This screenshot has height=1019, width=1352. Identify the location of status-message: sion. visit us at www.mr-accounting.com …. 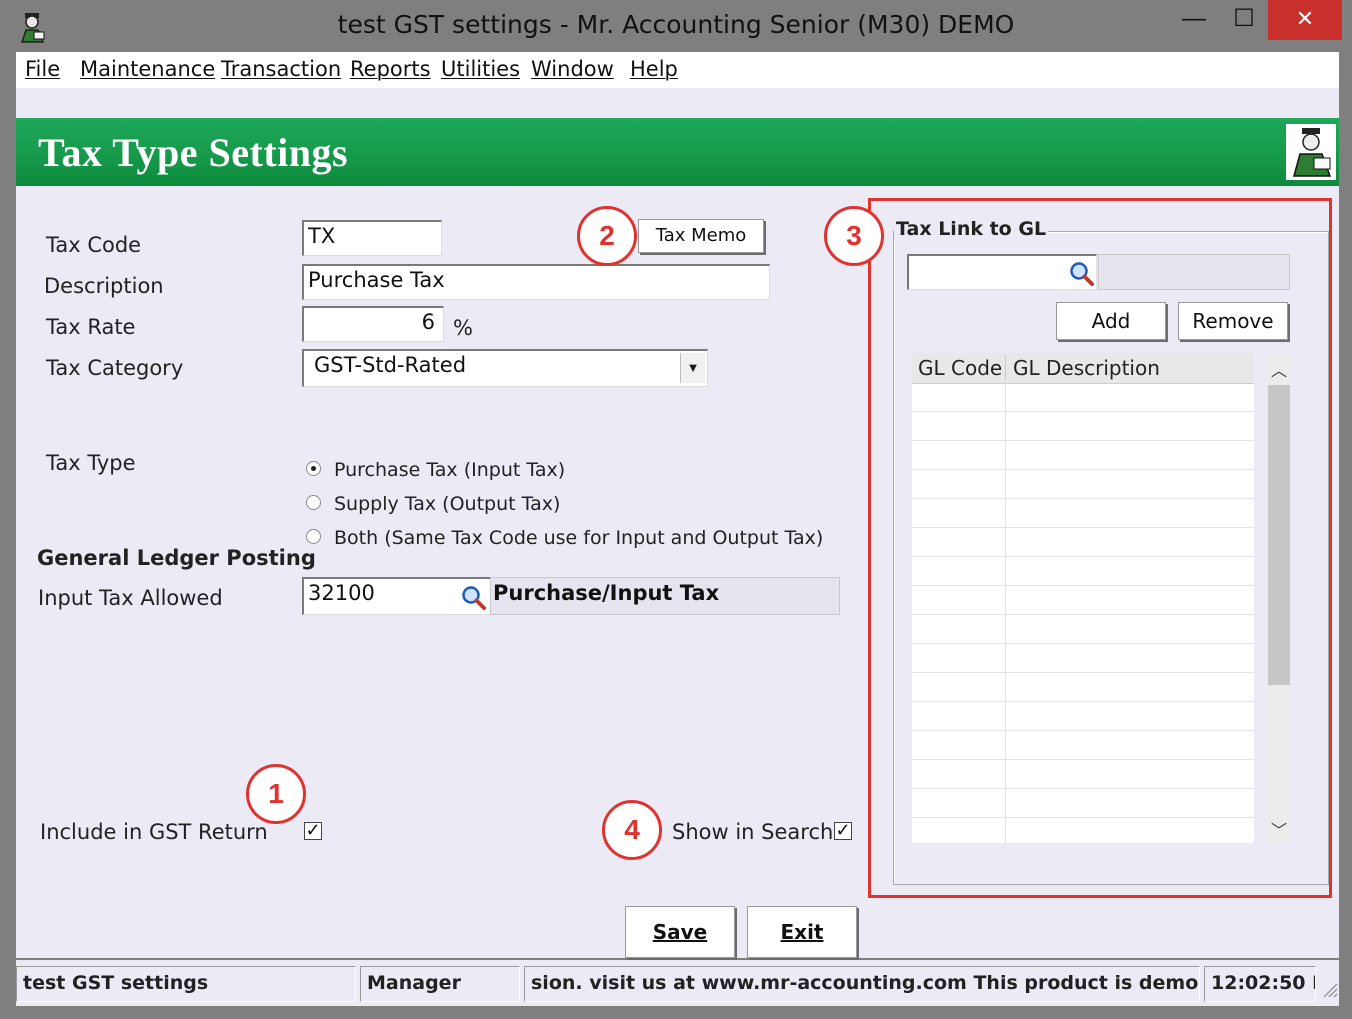
(862, 984).